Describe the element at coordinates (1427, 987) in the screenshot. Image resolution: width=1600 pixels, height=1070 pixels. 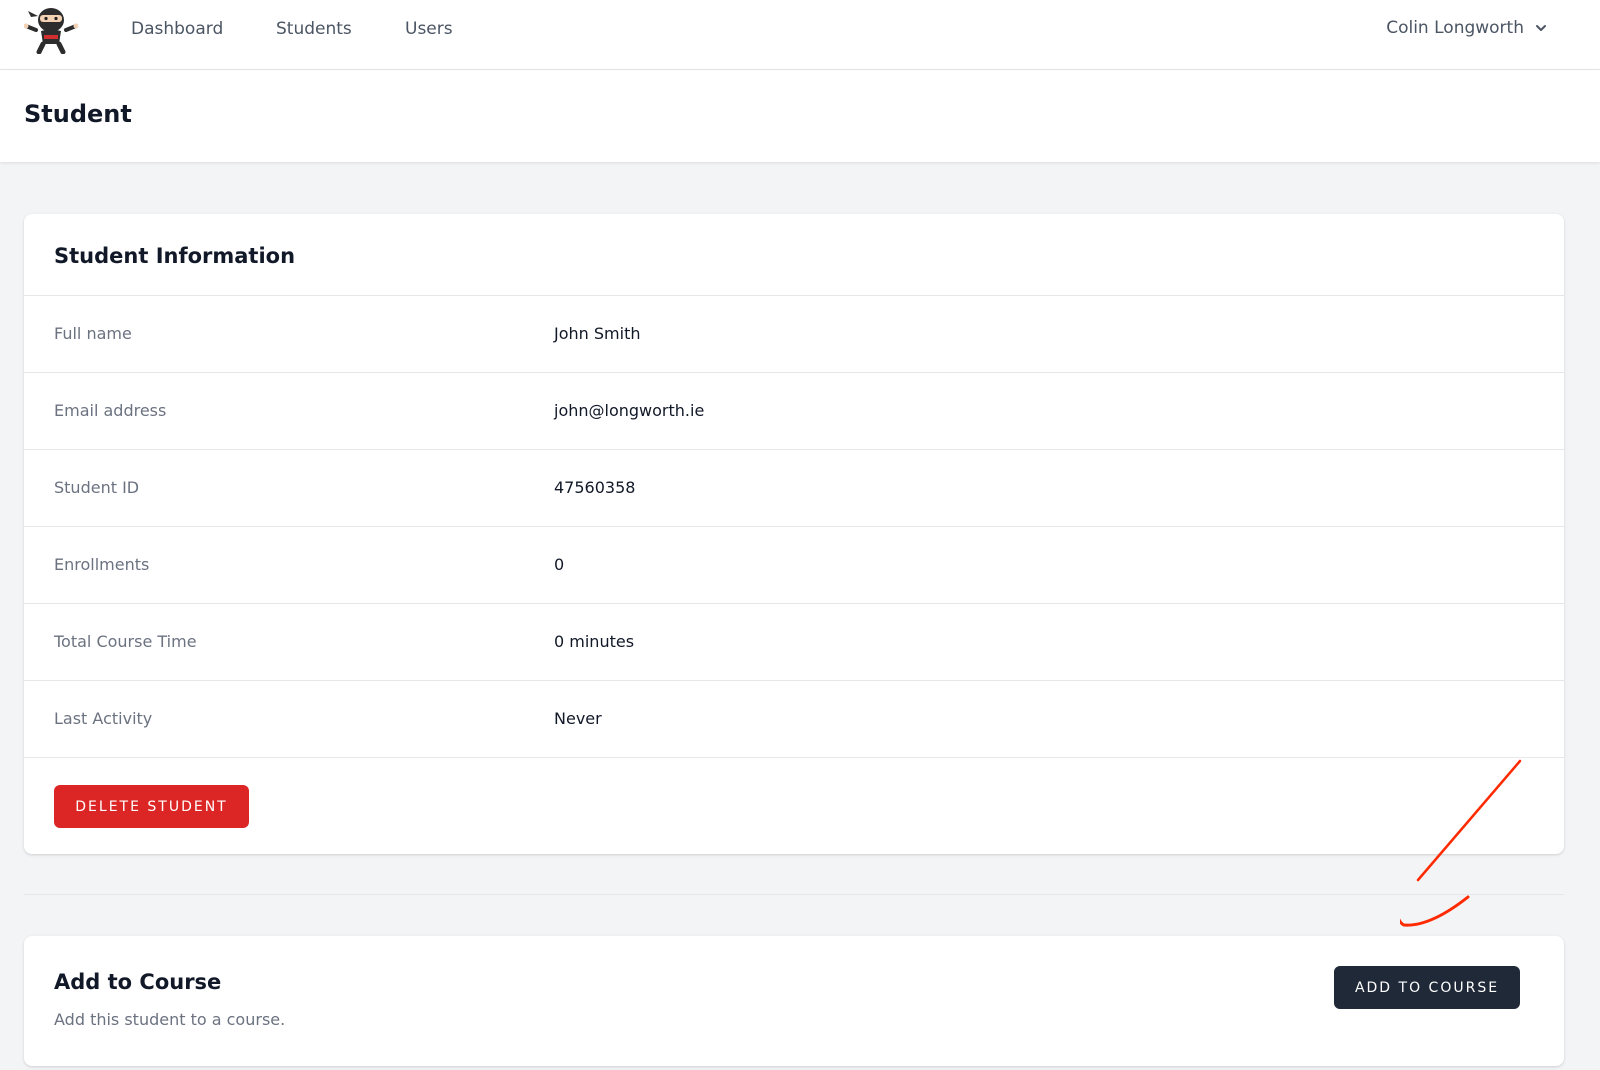
I see `add-to-course-button: ADD TO COURSE` at that location.